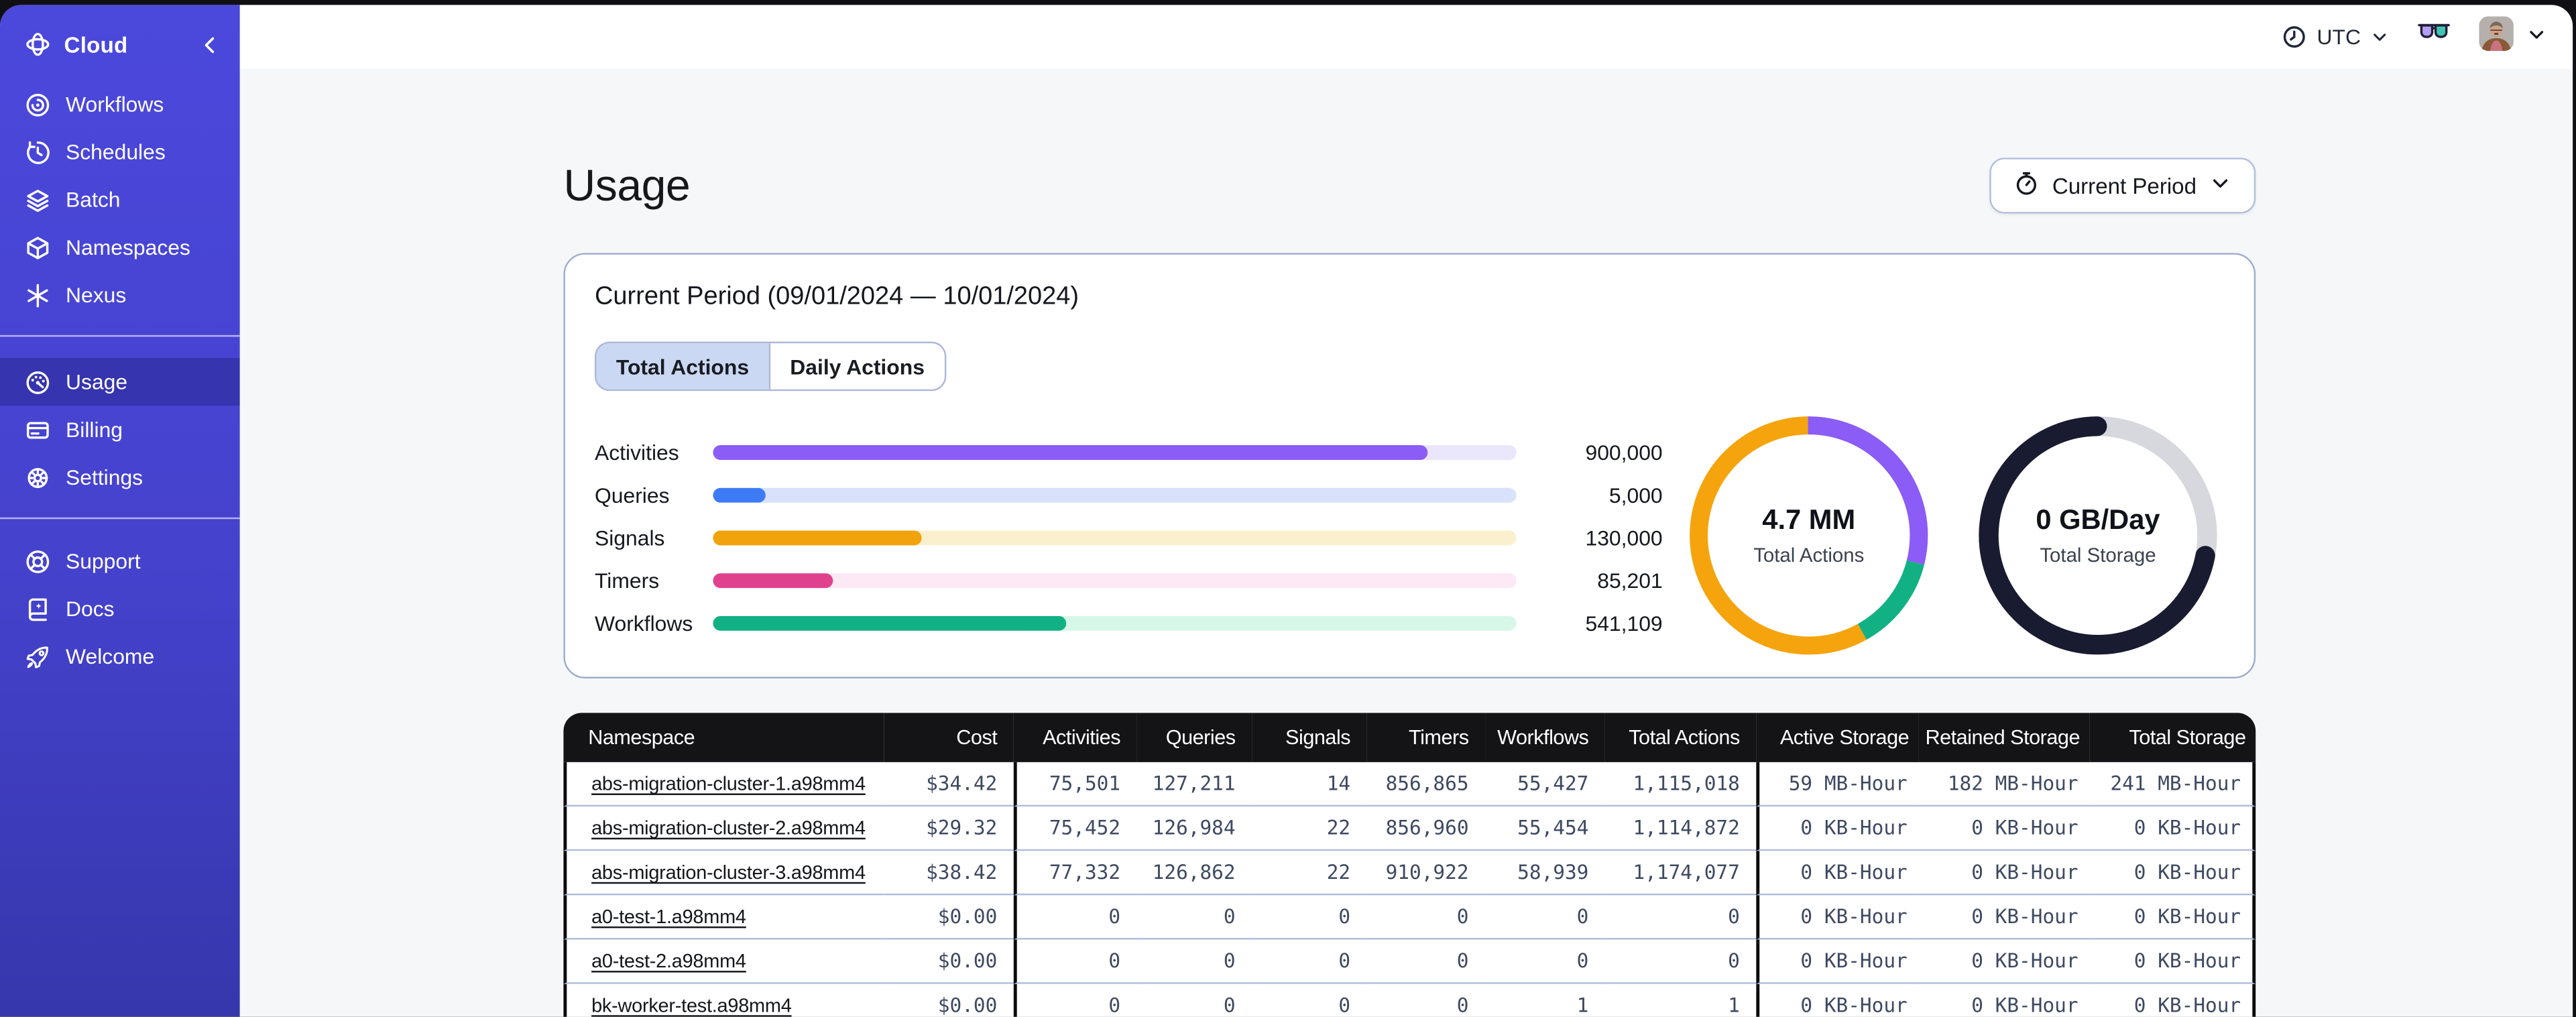  I want to click on namespace-cell: abs-migration-cluster-2.a98mm4, so click(723, 829).